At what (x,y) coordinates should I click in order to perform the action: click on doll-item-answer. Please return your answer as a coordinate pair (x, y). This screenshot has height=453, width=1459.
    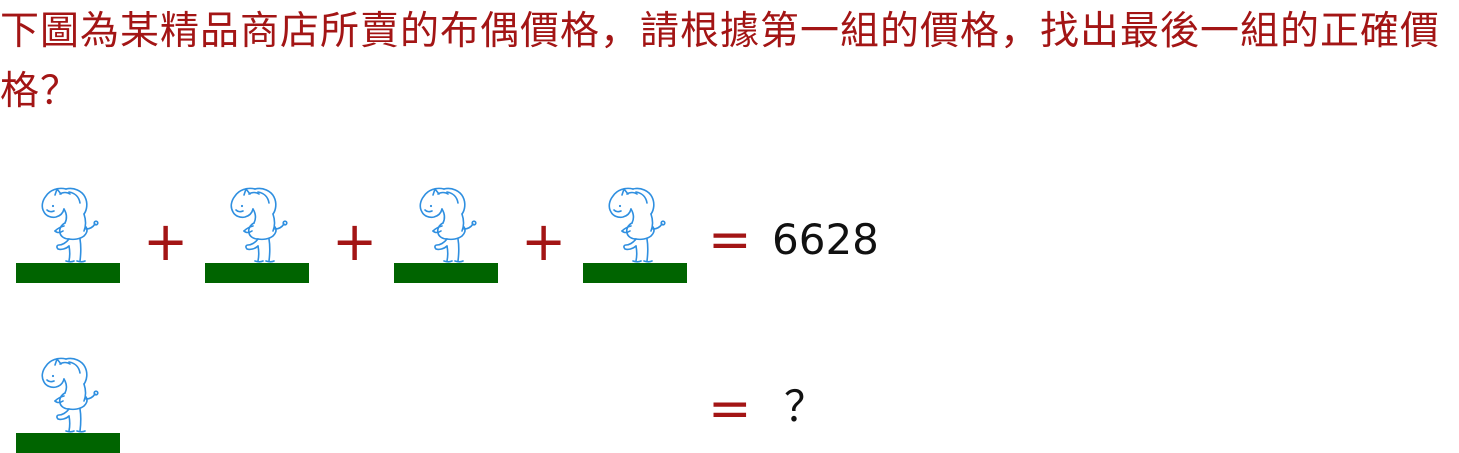
    Looking at the image, I should click on (68, 403).